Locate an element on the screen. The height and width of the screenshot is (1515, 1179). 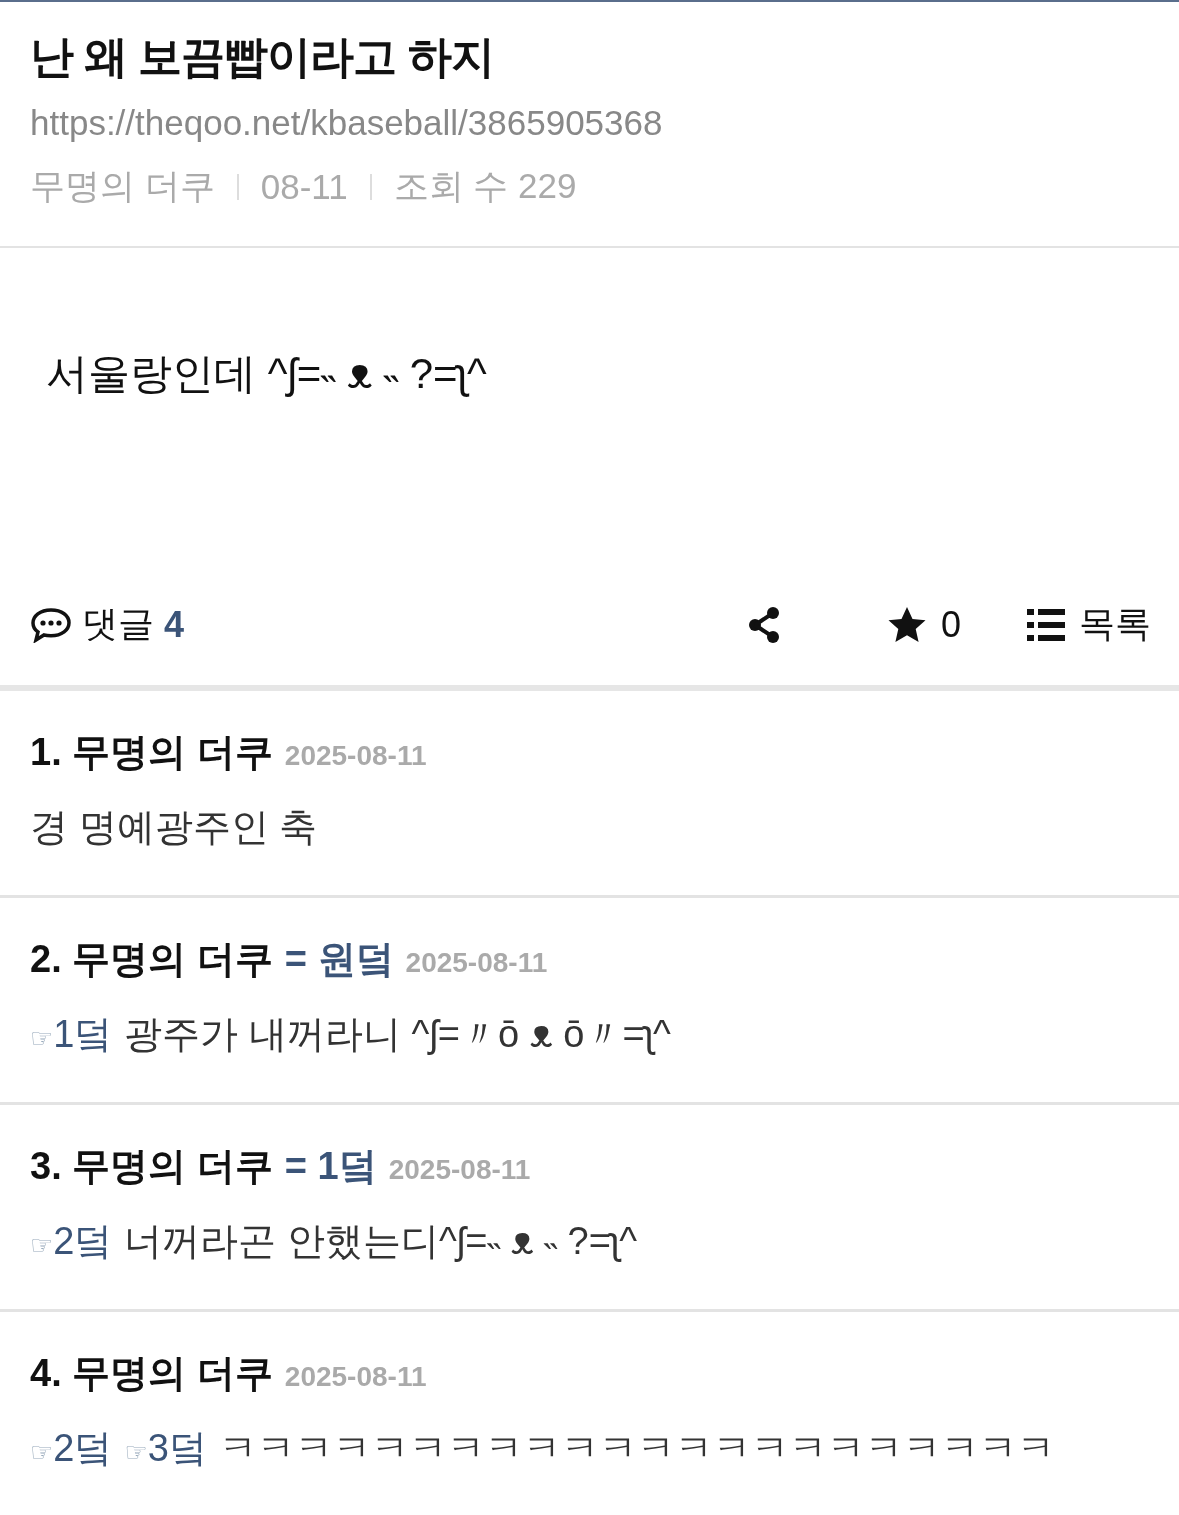
comment-label: 댓글 is located at coordinates (118, 624).